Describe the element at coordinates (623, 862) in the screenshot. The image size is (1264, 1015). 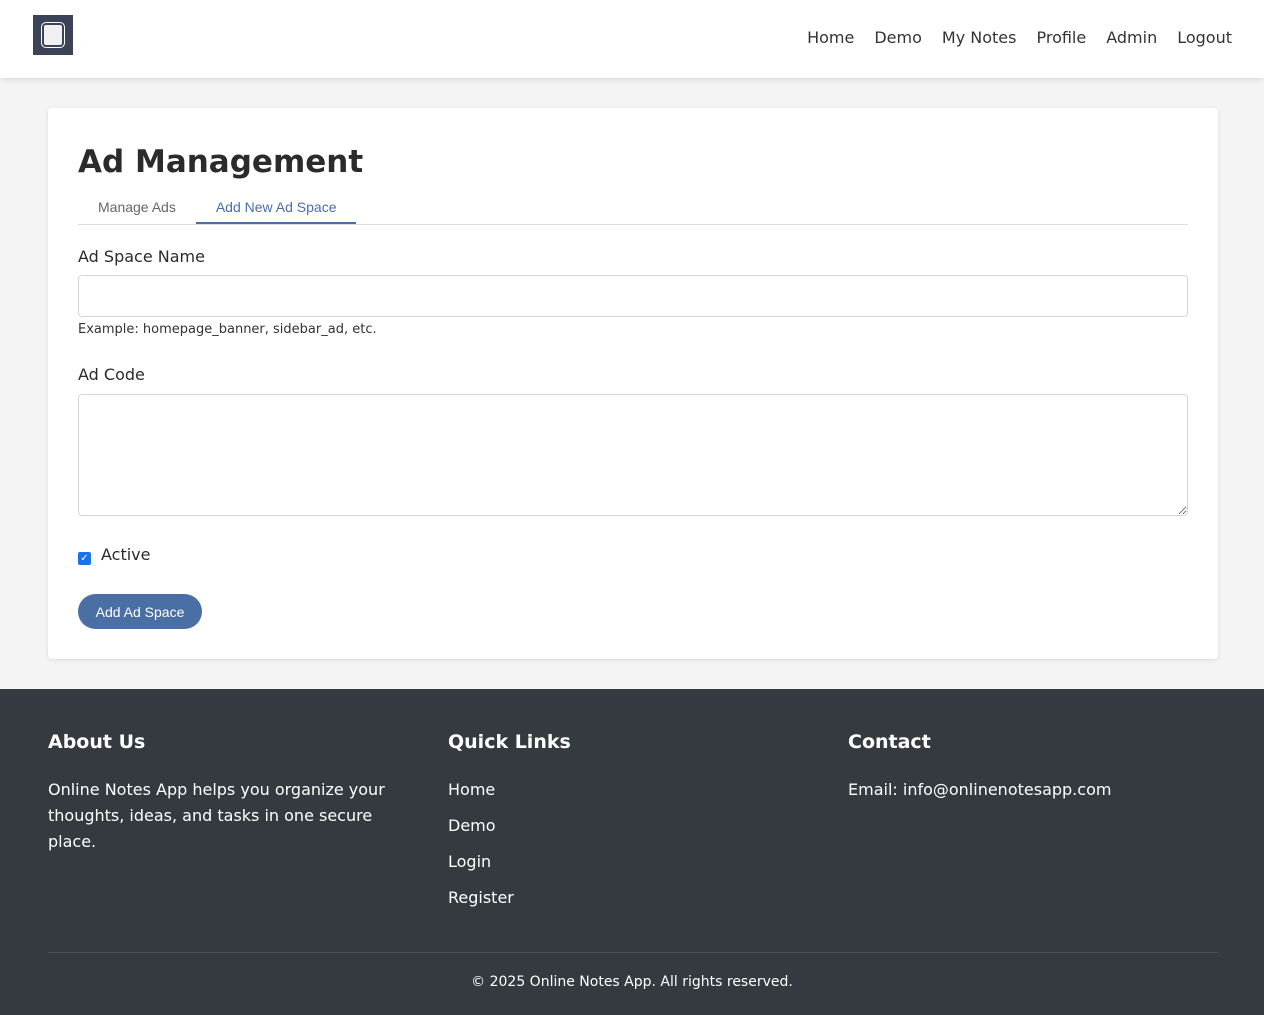
I see `footer-link-login: Login` at that location.